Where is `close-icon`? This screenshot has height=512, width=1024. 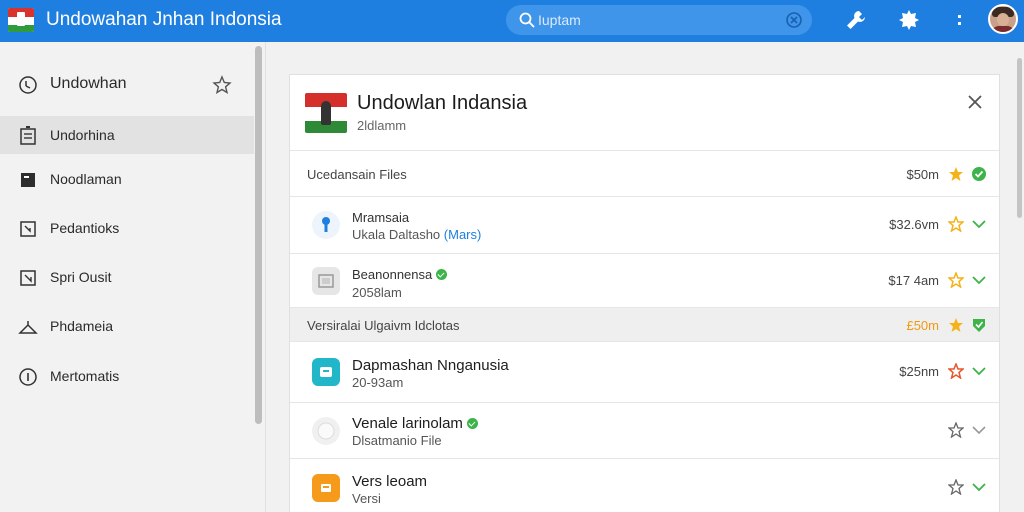 close-icon is located at coordinates (975, 102).